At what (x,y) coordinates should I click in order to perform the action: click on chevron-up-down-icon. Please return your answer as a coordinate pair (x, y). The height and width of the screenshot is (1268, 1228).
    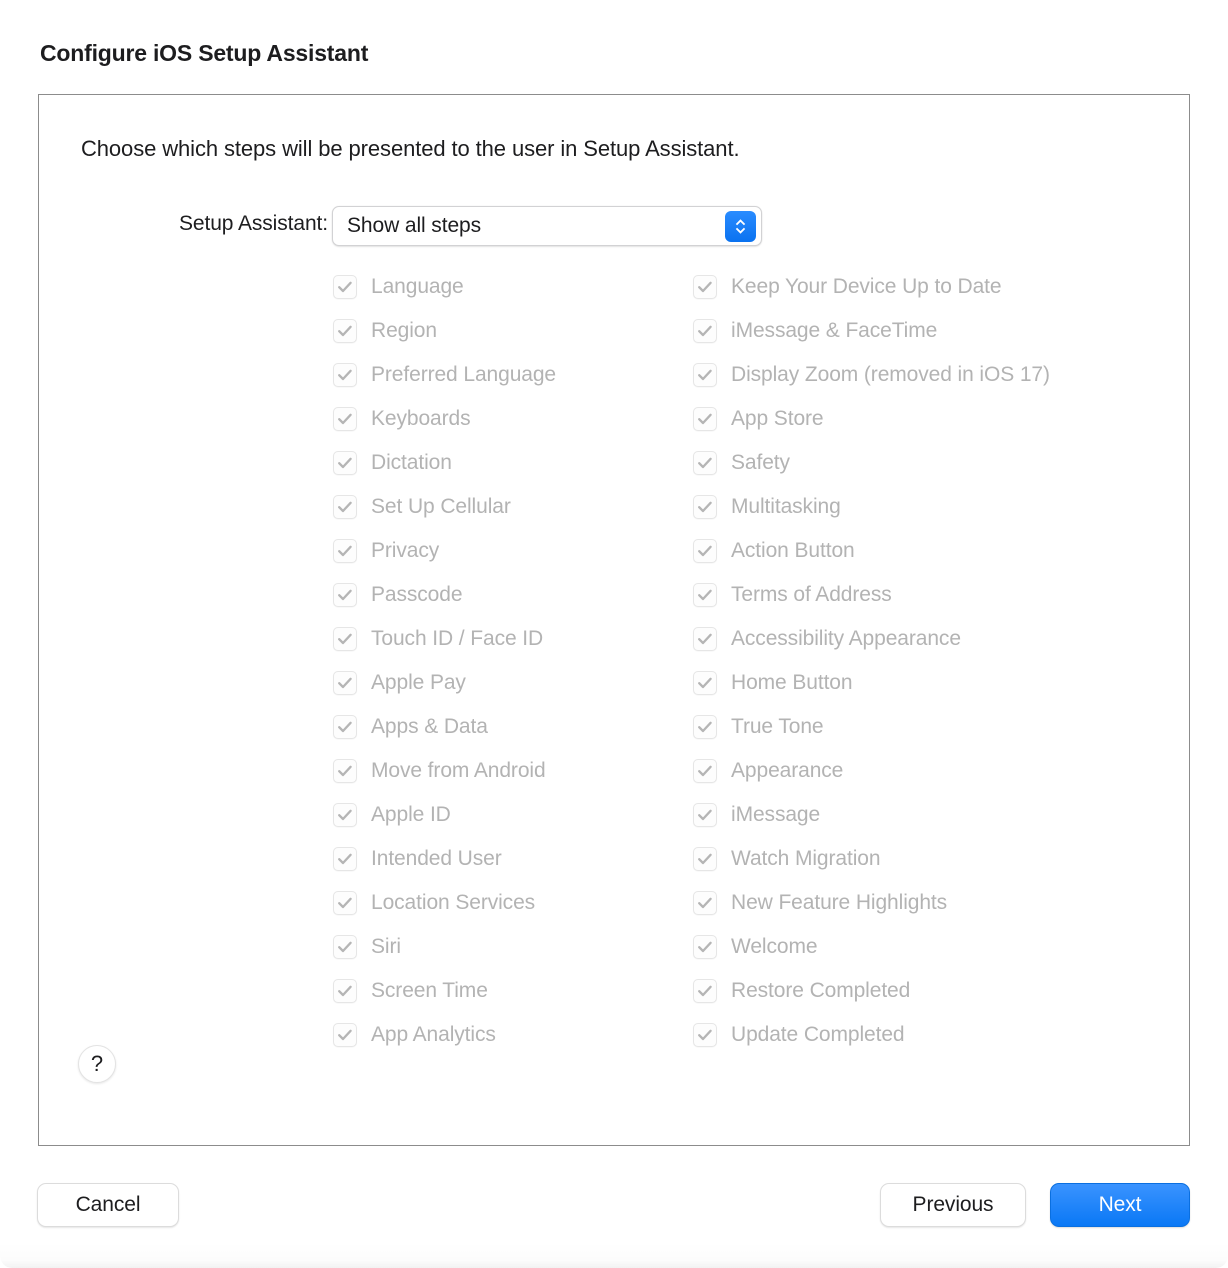
    Looking at the image, I should click on (740, 226).